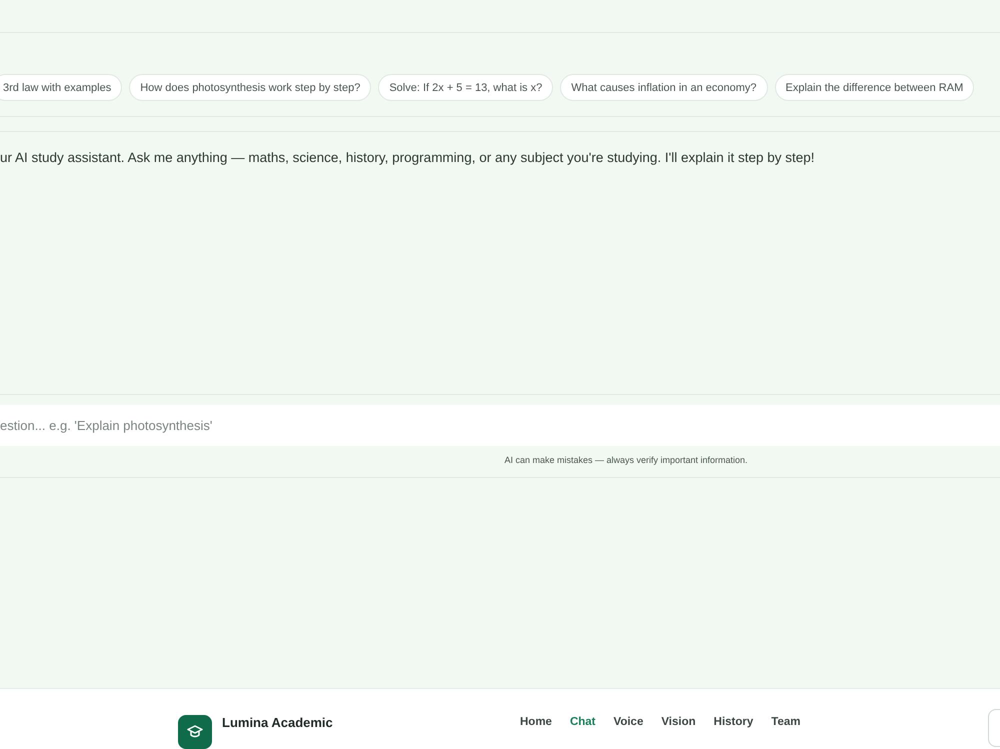  What do you see at coordinates (664, 87) in the screenshot?
I see `suggestion-chip: What causes inflation in an economy?` at bounding box center [664, 87].